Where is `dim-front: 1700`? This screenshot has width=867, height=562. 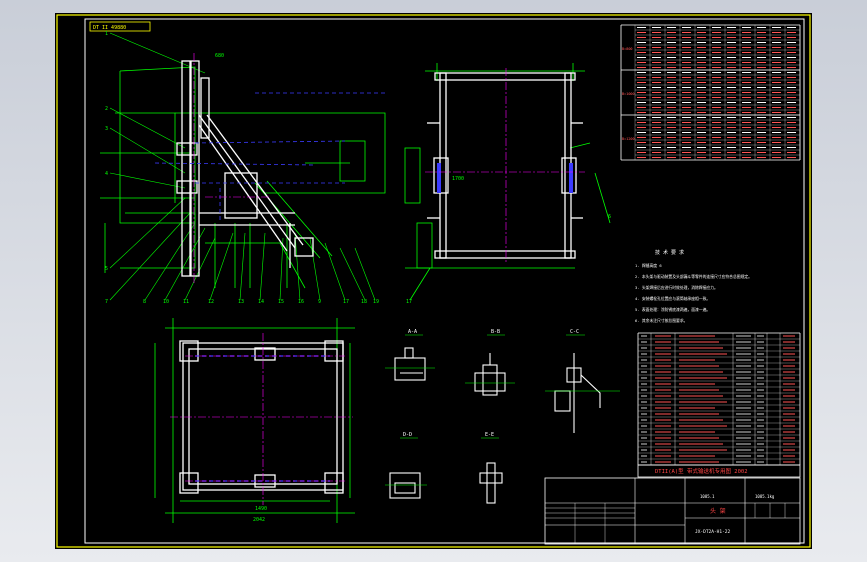
dim-front: 1700 is located at coordinates (458, 179).